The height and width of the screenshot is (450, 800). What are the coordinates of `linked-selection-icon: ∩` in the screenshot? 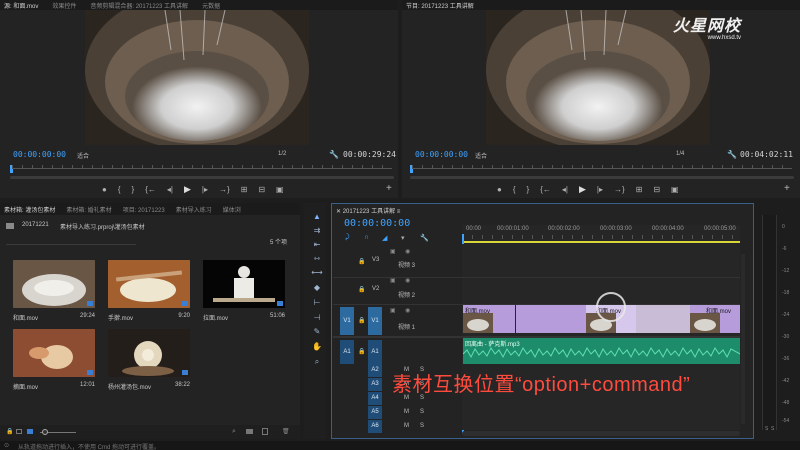 It's located at (366, 237).